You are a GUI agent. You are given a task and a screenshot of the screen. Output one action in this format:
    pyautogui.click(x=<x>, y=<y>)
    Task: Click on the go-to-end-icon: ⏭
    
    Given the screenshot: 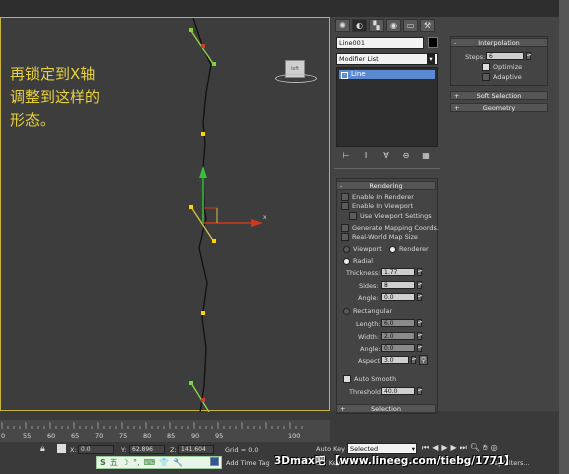 What is the action you would take?
    pyautogui.click(x=463, y=448)
    